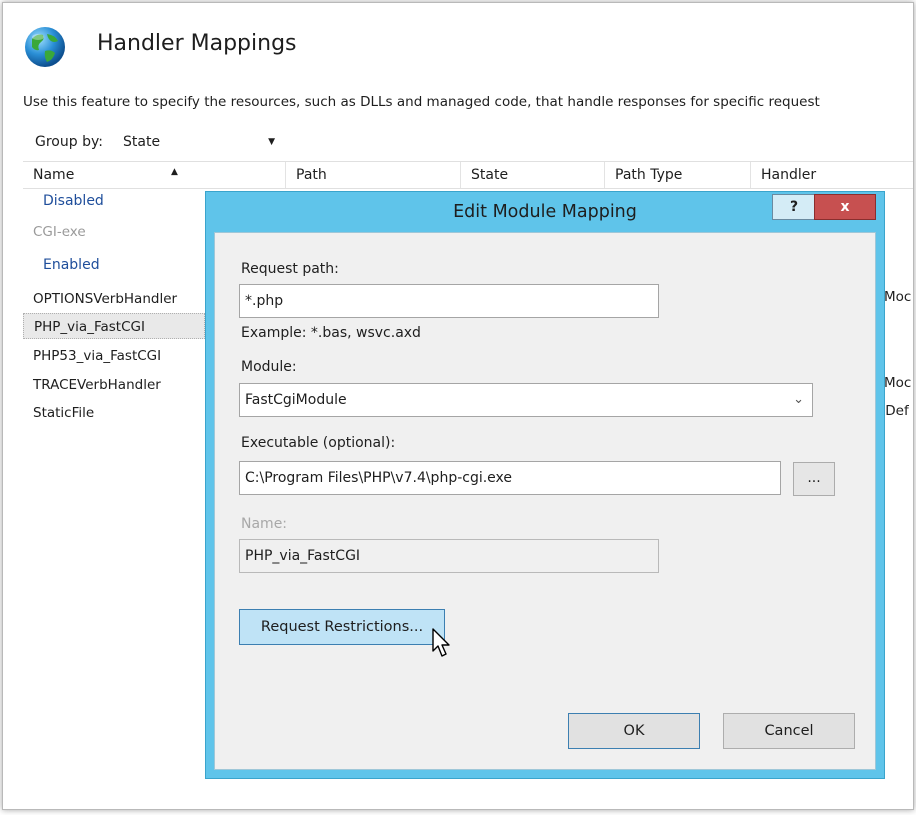 The height and width of the screenshot is (815, 916). What do you see at coordinates (545, 212) in the screenshot?
I see `dialog-titlebar: Edit Module Mapping ? x` at bounding box center [545, 212].